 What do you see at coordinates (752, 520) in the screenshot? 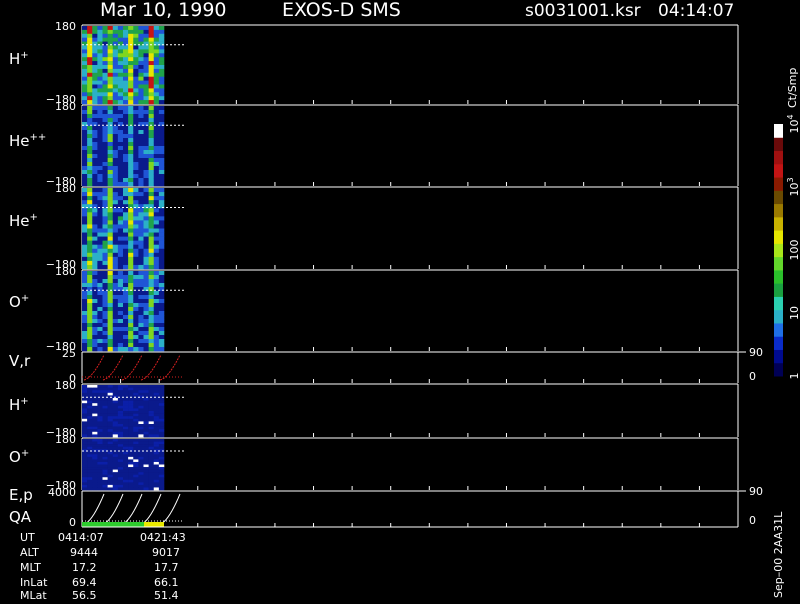
I see `right-tick-label: 0` at bounding box center [752, 520].